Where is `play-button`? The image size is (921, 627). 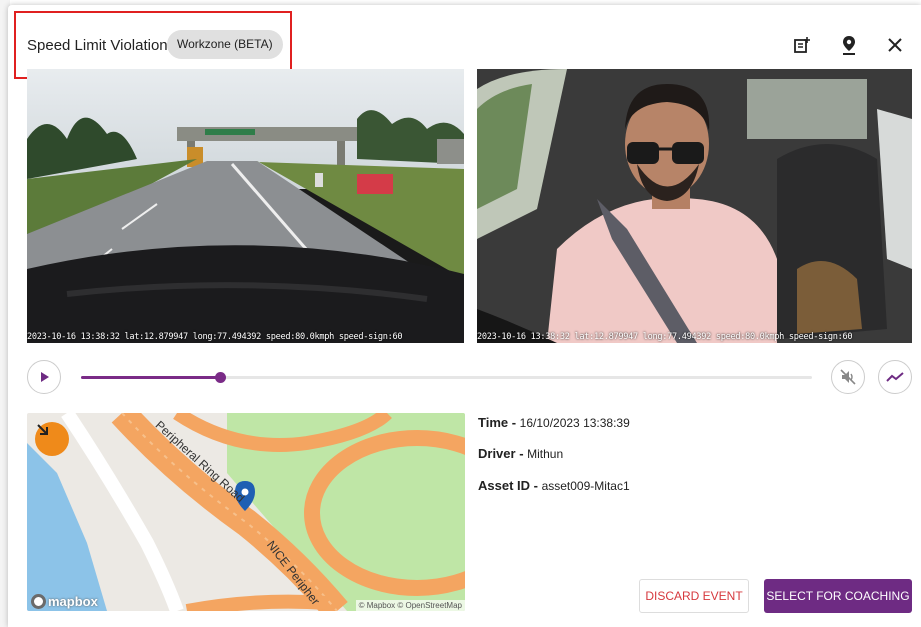
play-button is located at coordinates (44, 377).